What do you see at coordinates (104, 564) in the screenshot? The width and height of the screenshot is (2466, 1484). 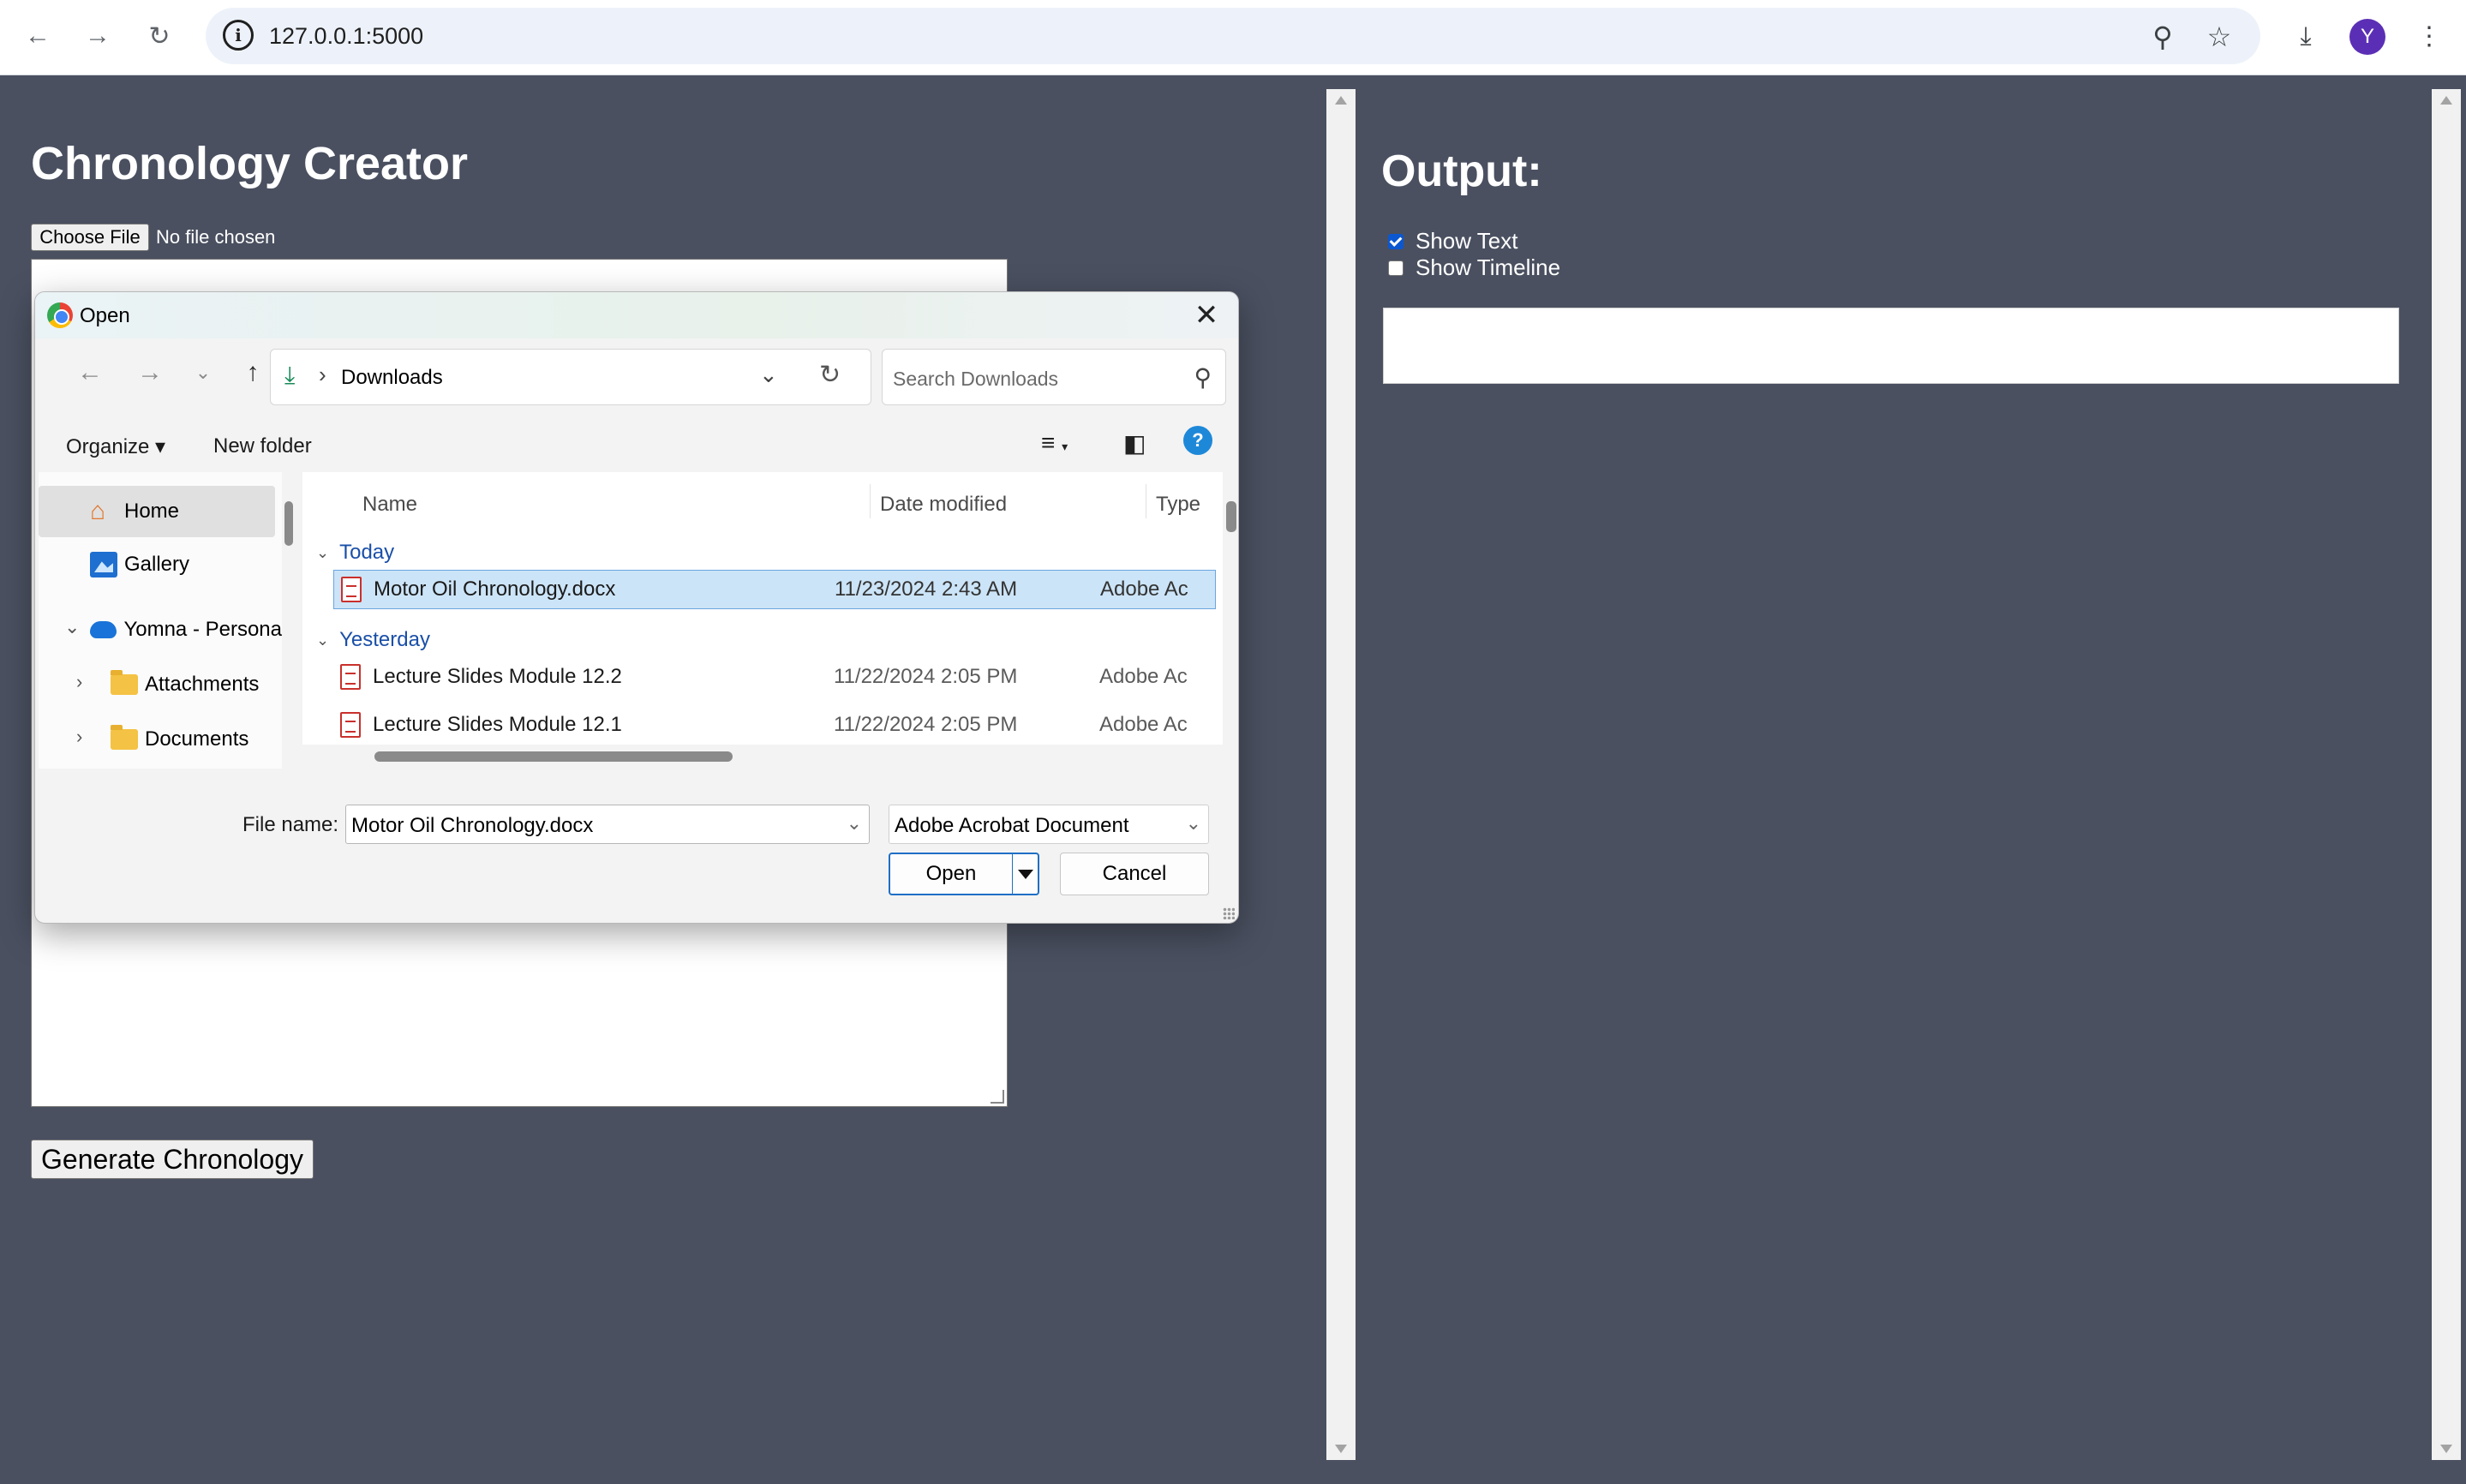 I see `gallery-icon` at bounding box center [104, 564].